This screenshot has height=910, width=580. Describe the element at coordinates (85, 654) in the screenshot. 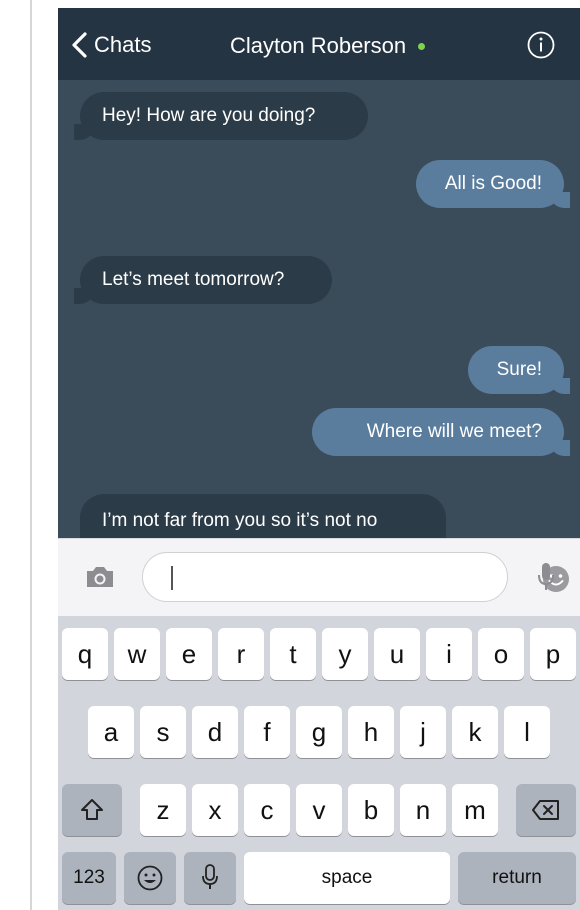

I see `key-q: q` at that location.